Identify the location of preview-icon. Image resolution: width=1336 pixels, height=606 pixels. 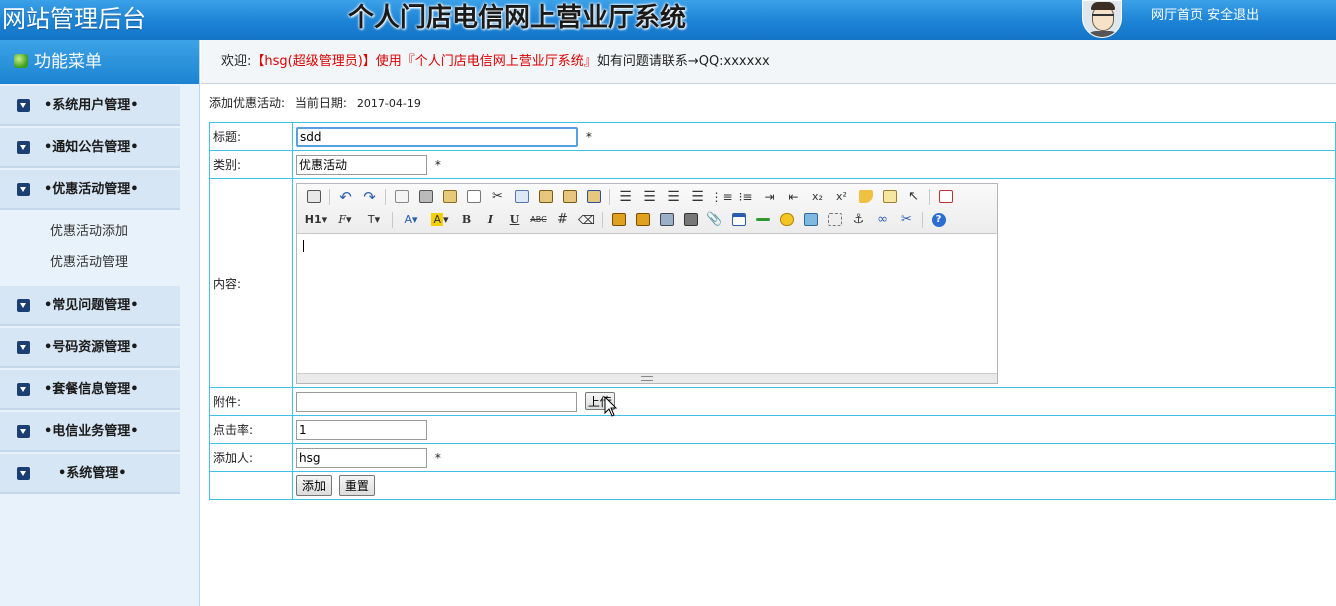
(401, 197).